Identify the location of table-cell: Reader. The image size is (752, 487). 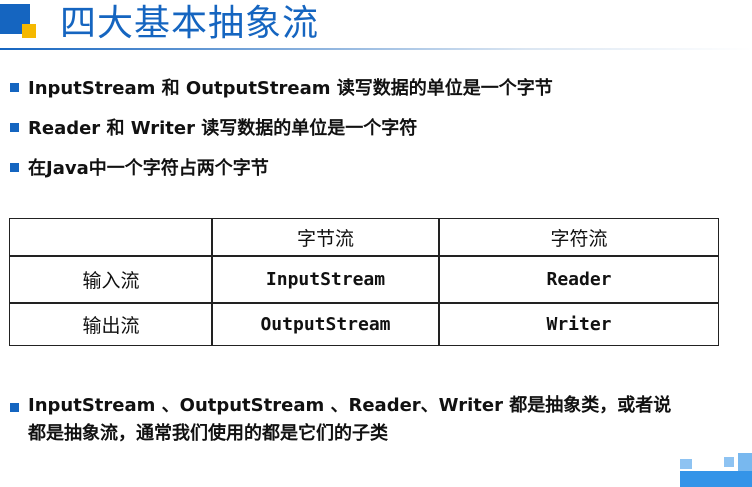
(579, 279).